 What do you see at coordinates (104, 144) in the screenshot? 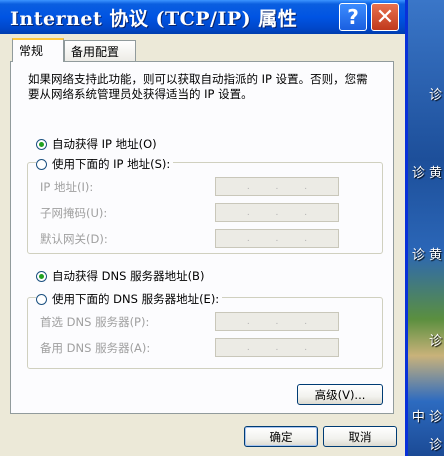
I see `auto-ip-label: 自动获得 IP 地址(O)` at bounding box center [104, 144].